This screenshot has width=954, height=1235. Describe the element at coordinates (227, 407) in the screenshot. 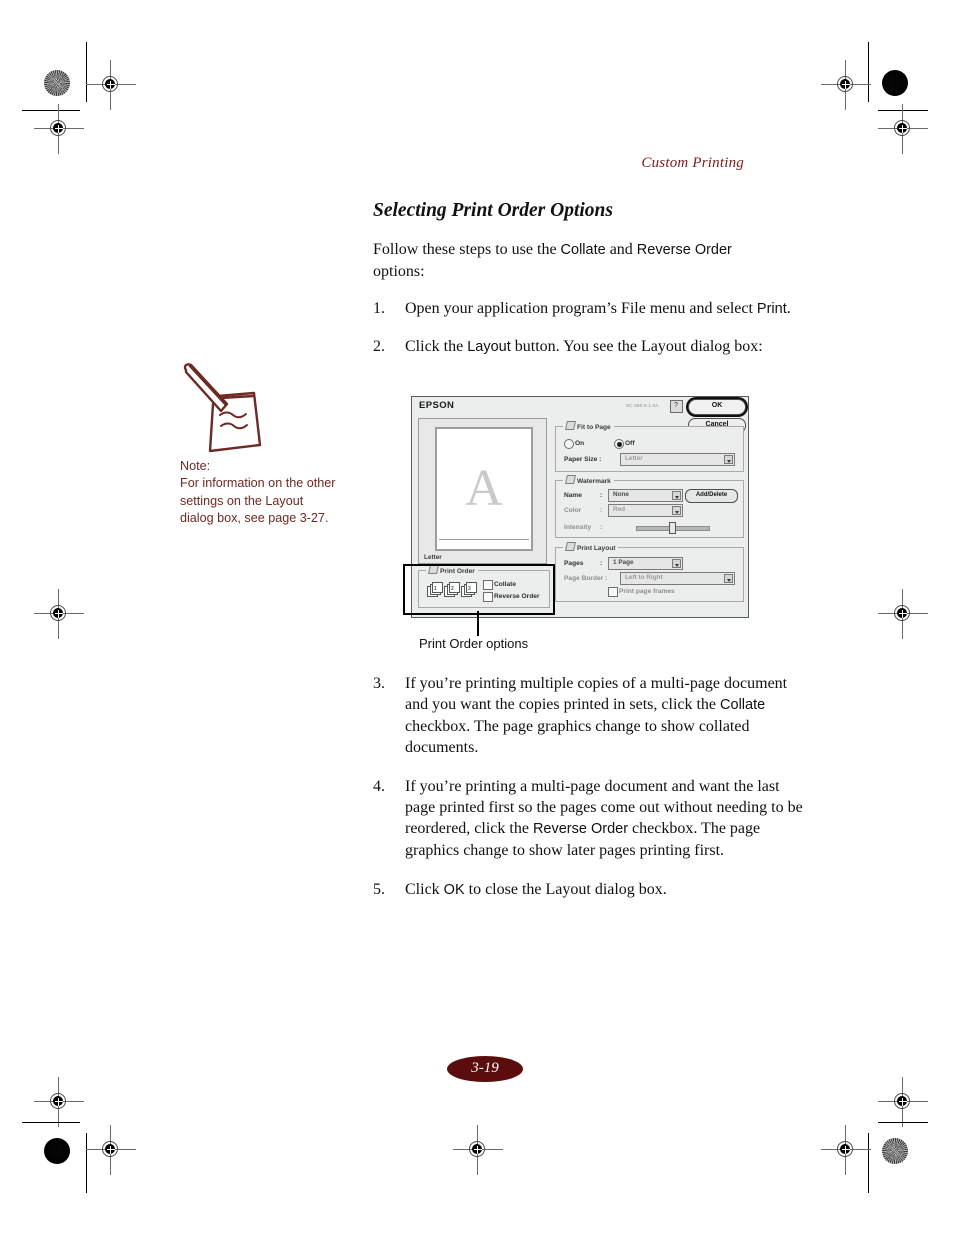

I see `note-pencil-icon` at that location.